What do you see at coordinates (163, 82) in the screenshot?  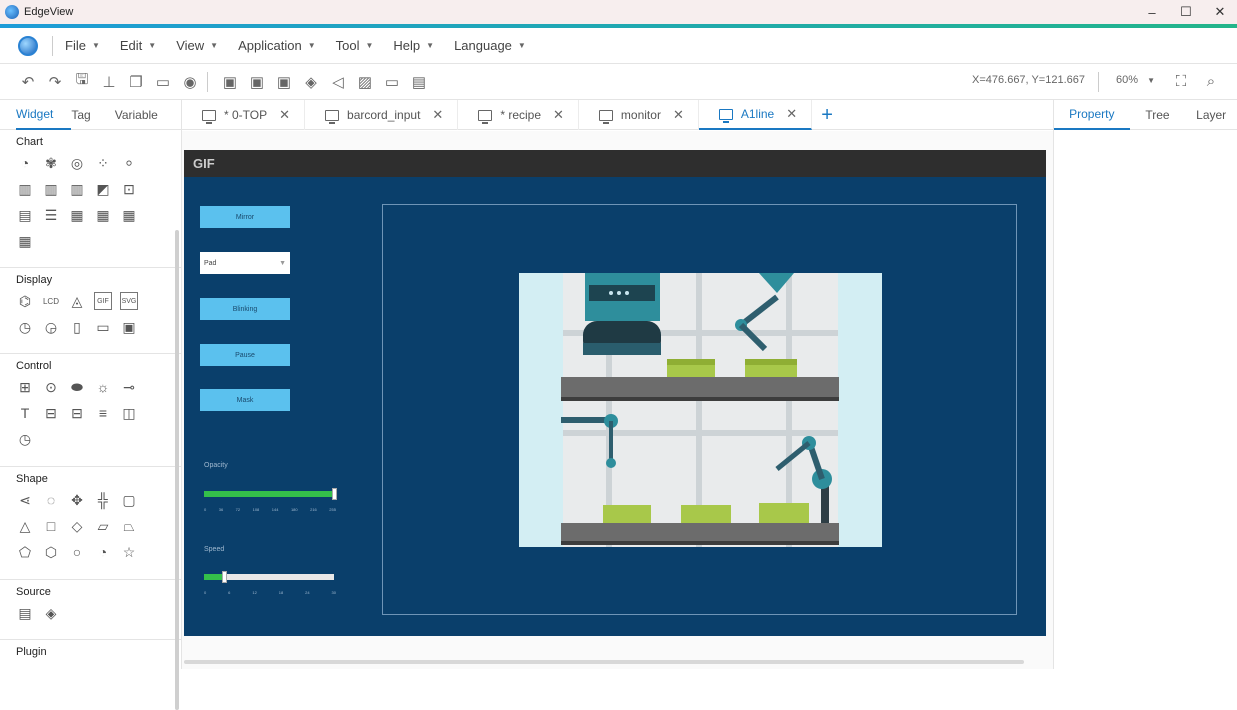 I see `window-icon: ▭` at bounding box center [163, 82].